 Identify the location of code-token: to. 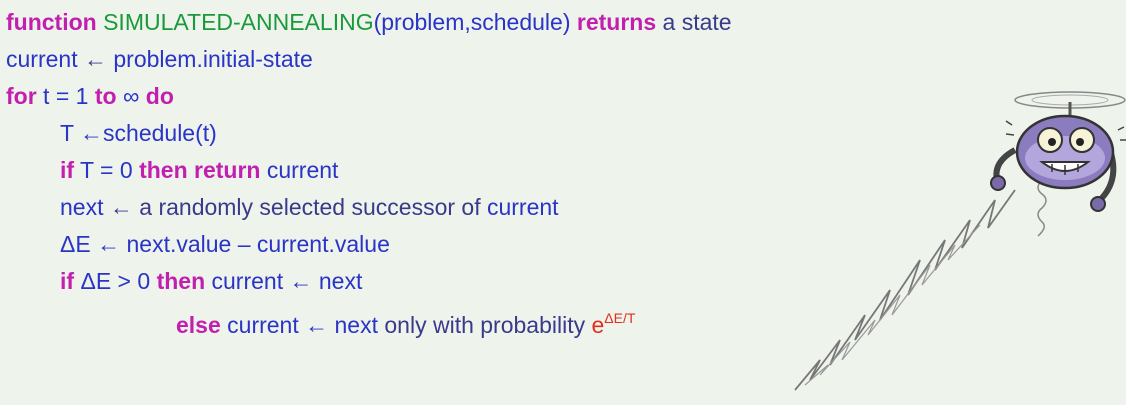
(105, 96).